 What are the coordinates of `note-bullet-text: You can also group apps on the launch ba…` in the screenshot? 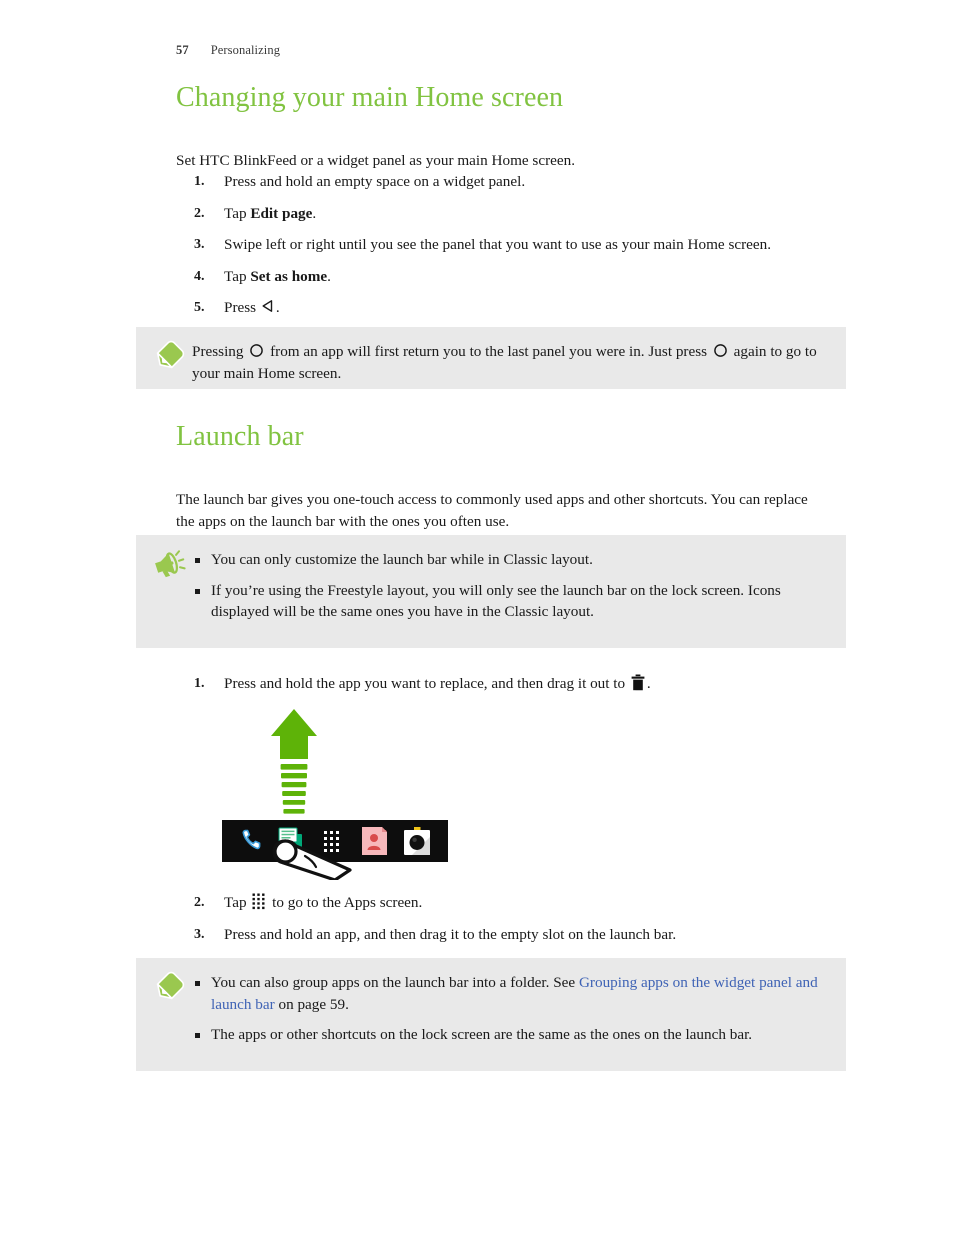 It's located at (395, 982).